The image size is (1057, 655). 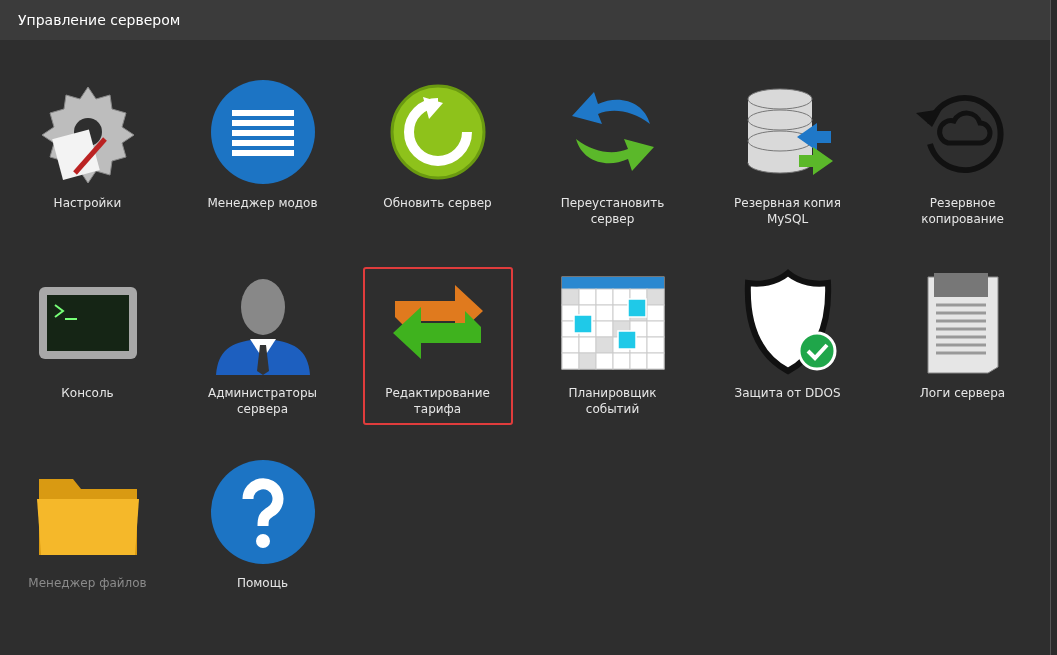 What do you see at coordinates (787, 393) in the screenshot?
I see `tile-label: Защита от DDOS` at bounding box center [787, 393].